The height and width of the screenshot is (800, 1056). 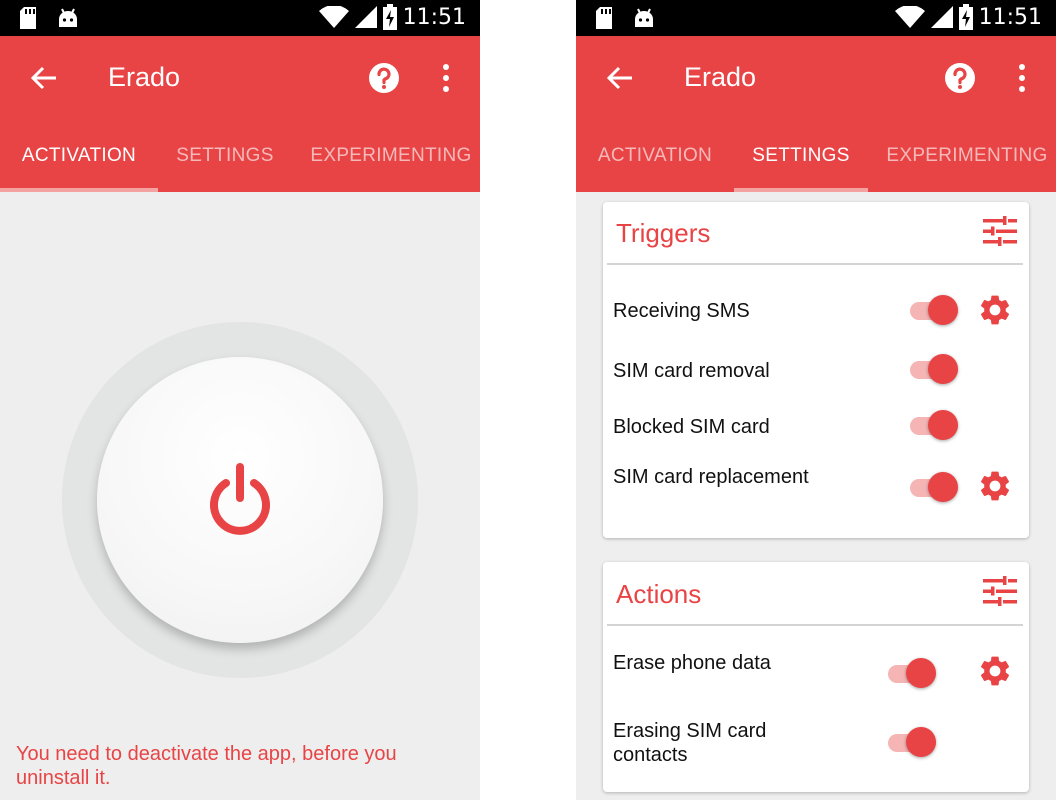 What do you see at coordinates (913, 673) in the screenshot?
I see `action-switch-erase-phone` at bounding box center [913, 673].